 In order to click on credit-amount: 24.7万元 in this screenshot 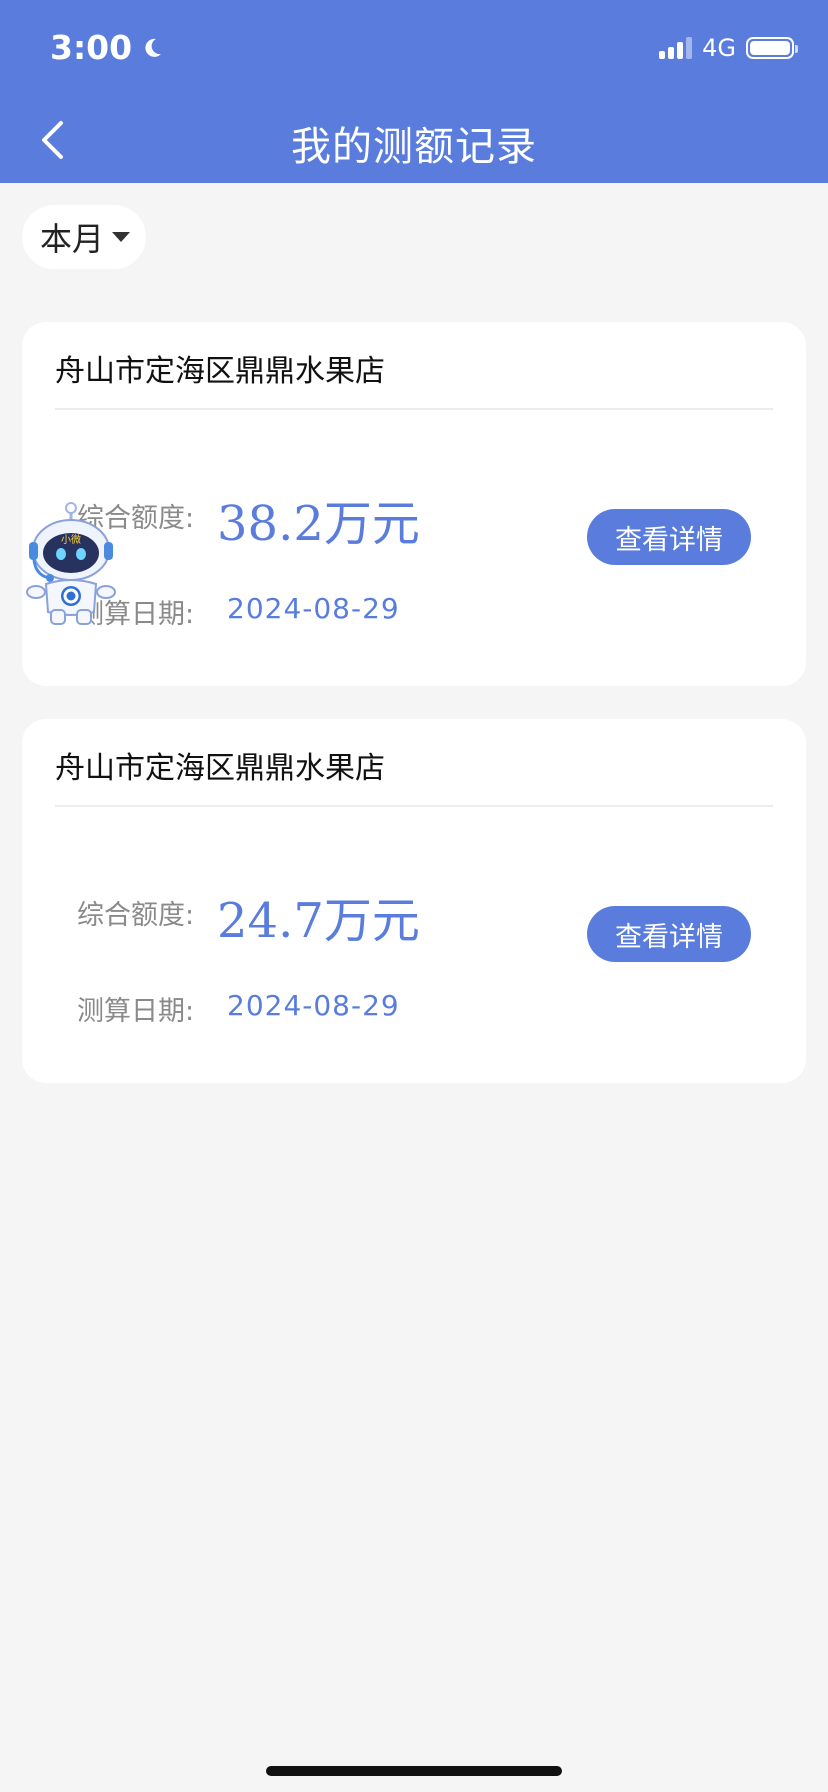, I will do `click(318, 921)`.